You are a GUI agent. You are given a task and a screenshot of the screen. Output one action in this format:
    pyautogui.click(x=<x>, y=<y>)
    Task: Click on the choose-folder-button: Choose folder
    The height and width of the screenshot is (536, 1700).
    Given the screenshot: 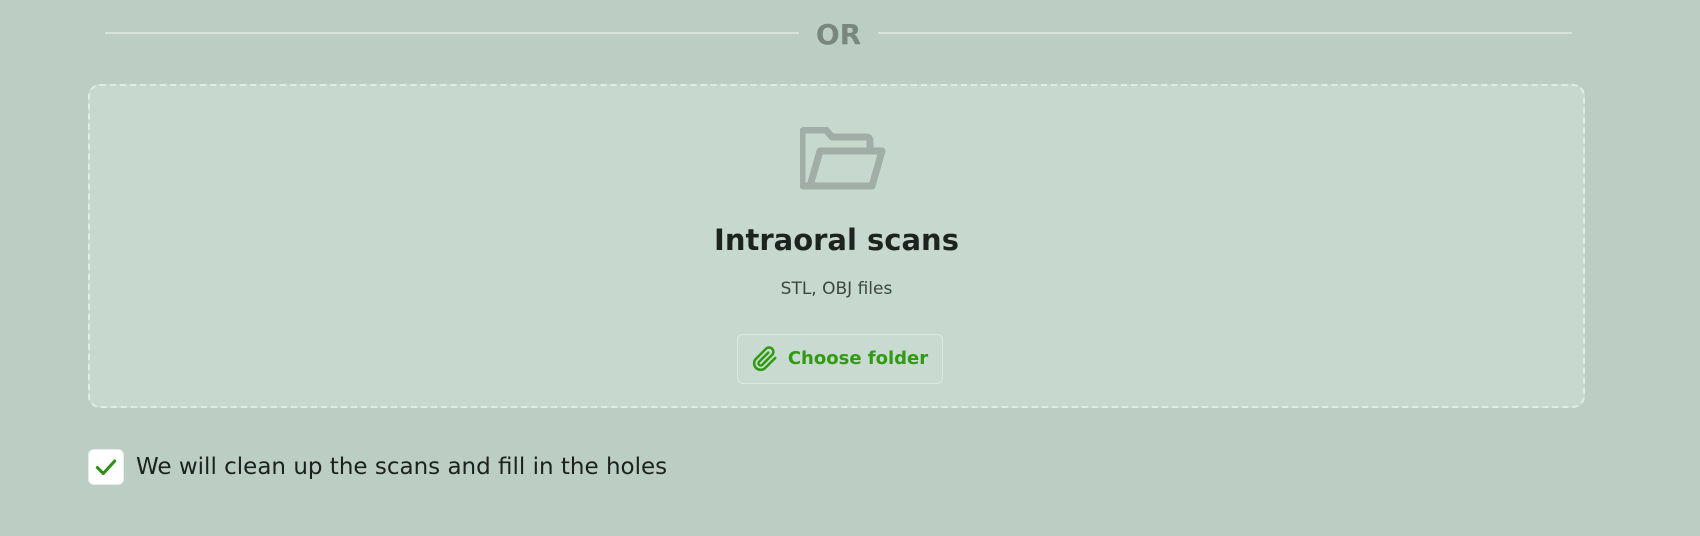 What is the action you would take?
    pyautogui.click(x=840, y=359)
    